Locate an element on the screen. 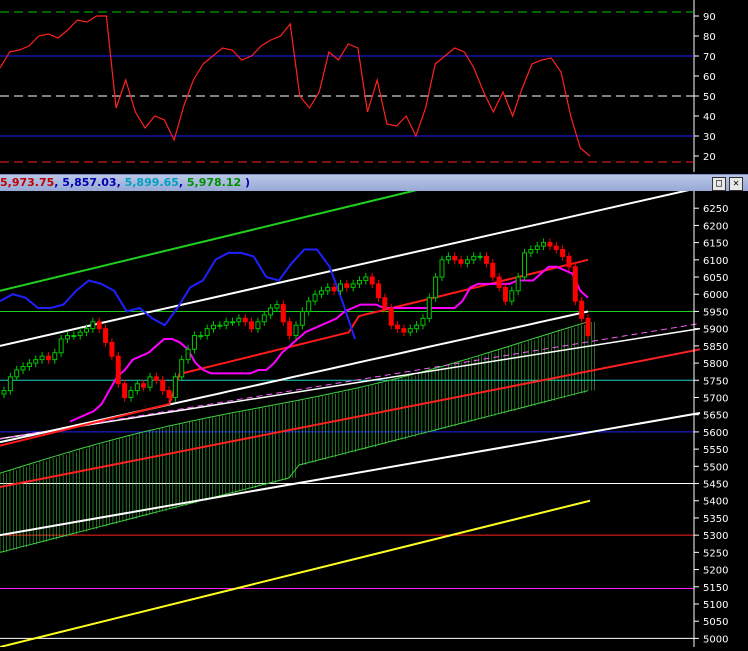 Image resolution: width=748 pixels, height=651 pixels. price-tick-label: 5700 is located at coordinates (715, 398).